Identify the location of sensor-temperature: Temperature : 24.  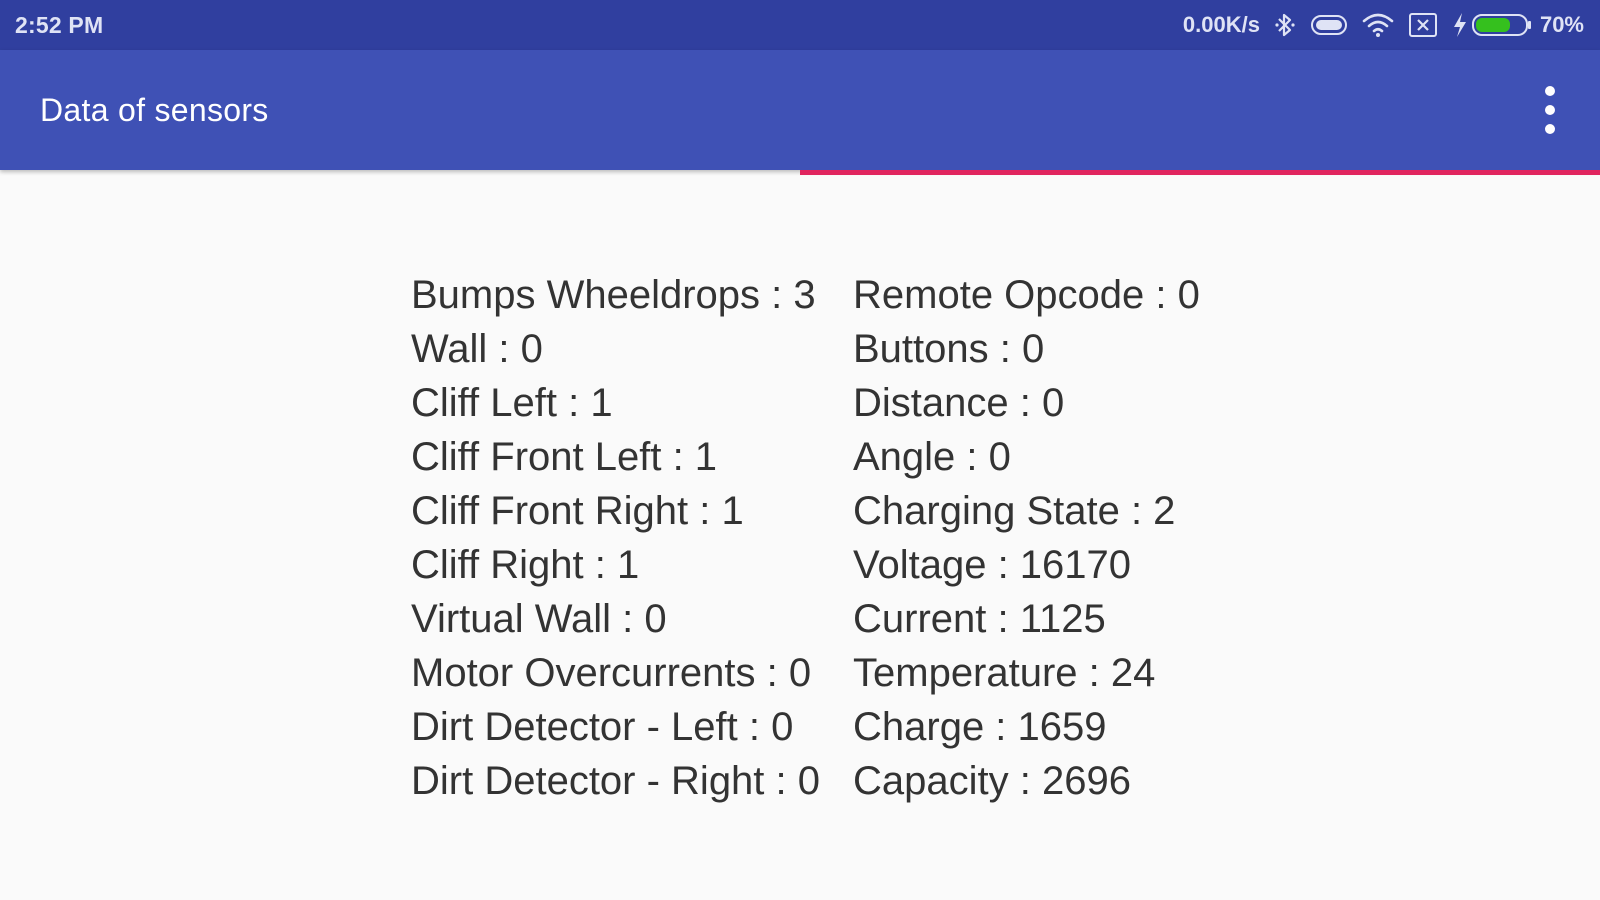
(1004, 673).